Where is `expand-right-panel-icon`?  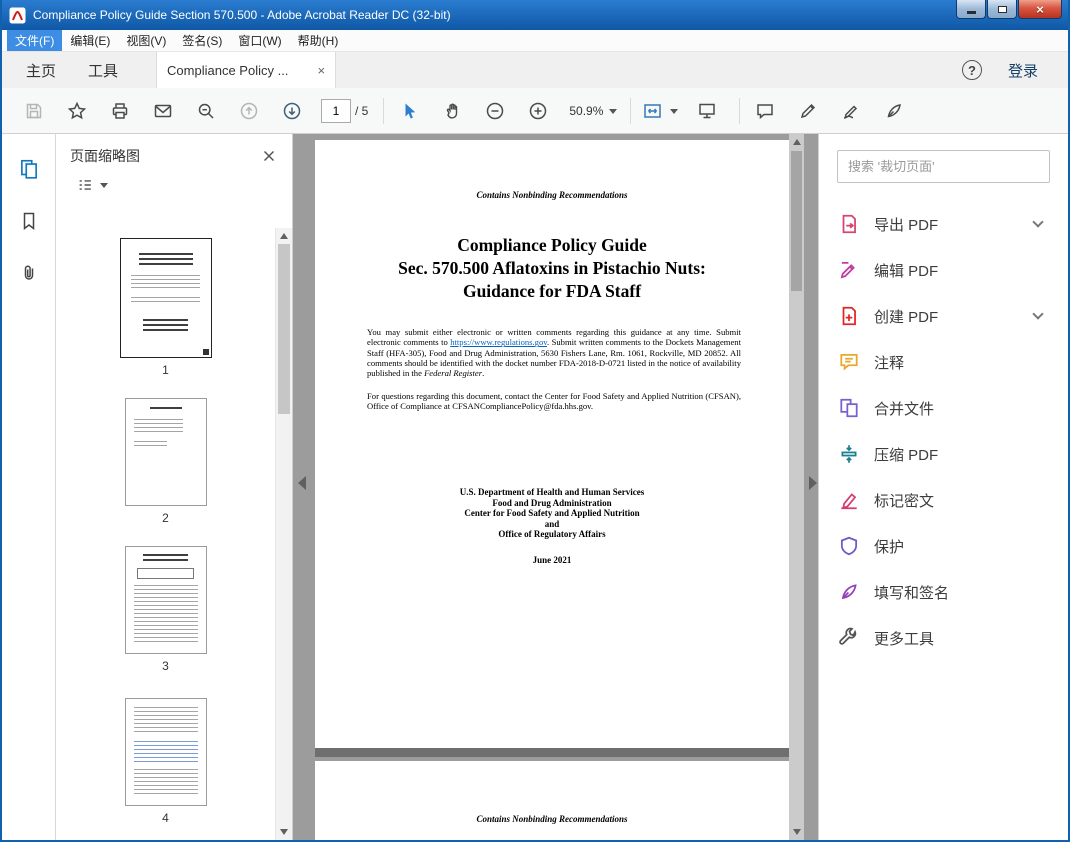 expand-right-panel-icon is located at coordinates (813, 483).